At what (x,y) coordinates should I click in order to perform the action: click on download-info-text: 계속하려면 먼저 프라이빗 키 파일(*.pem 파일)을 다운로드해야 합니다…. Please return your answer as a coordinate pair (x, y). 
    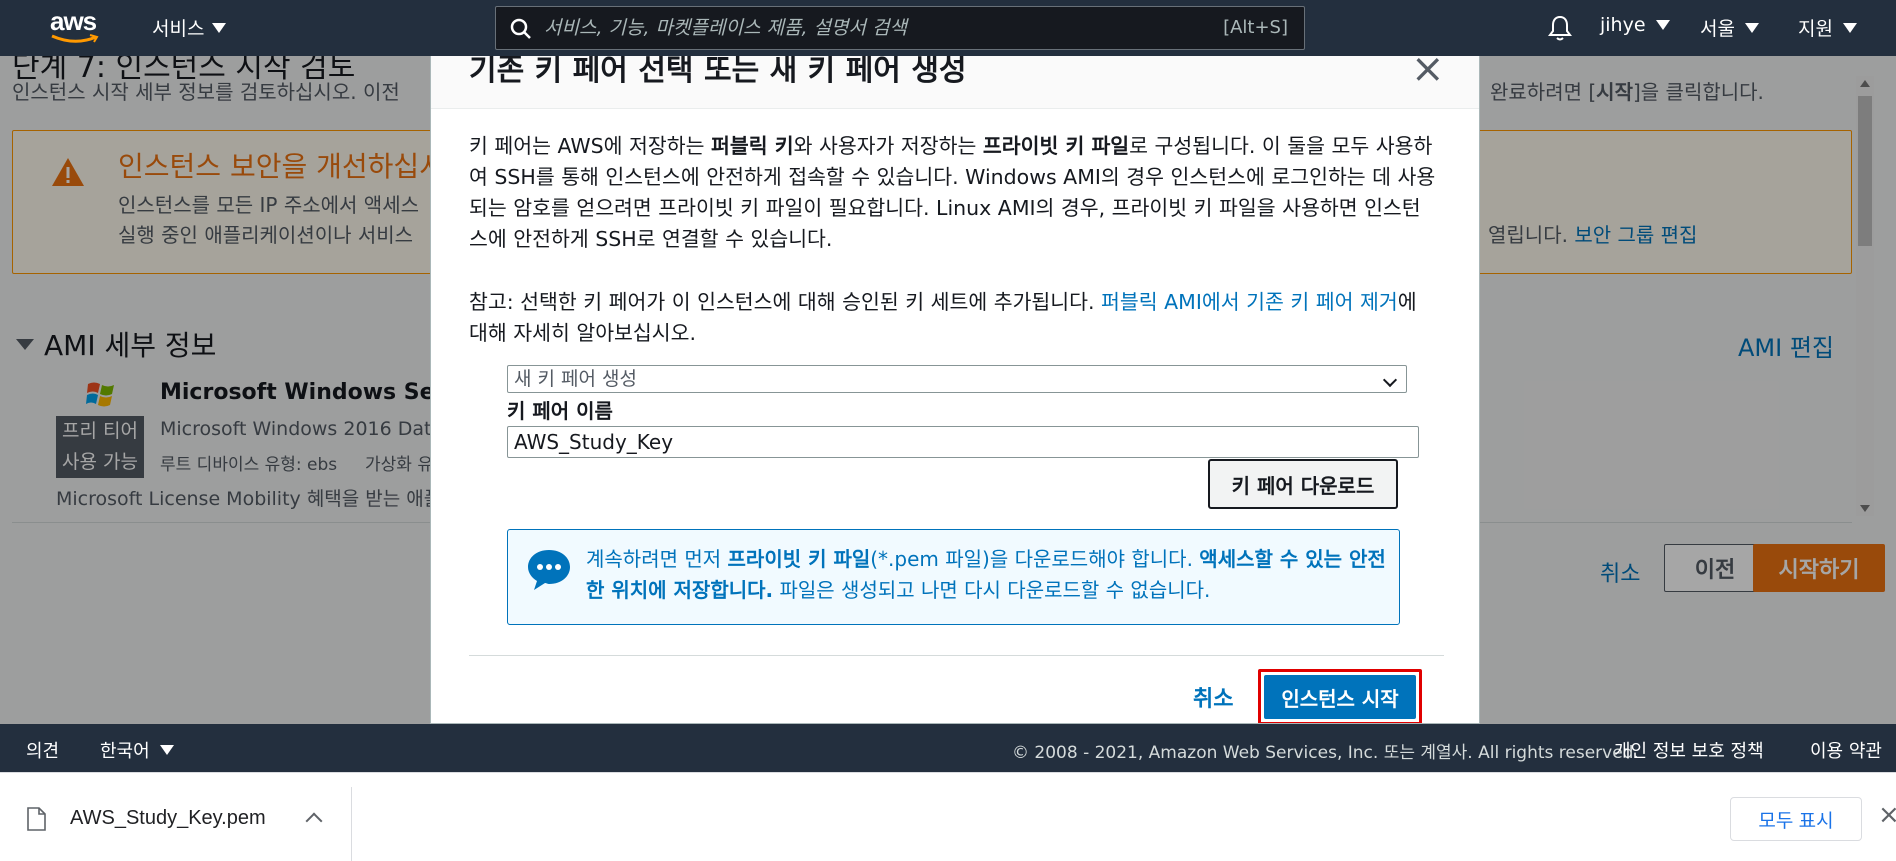
    Looking at the image, I should click on (986, 575).